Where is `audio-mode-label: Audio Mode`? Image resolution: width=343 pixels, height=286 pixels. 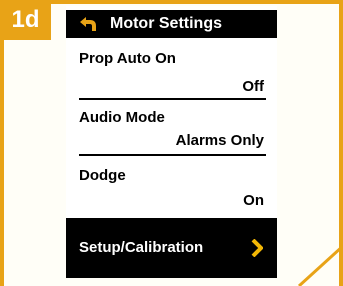
audio-mode-label: Audio Mode is located at coordinates (122, 117).